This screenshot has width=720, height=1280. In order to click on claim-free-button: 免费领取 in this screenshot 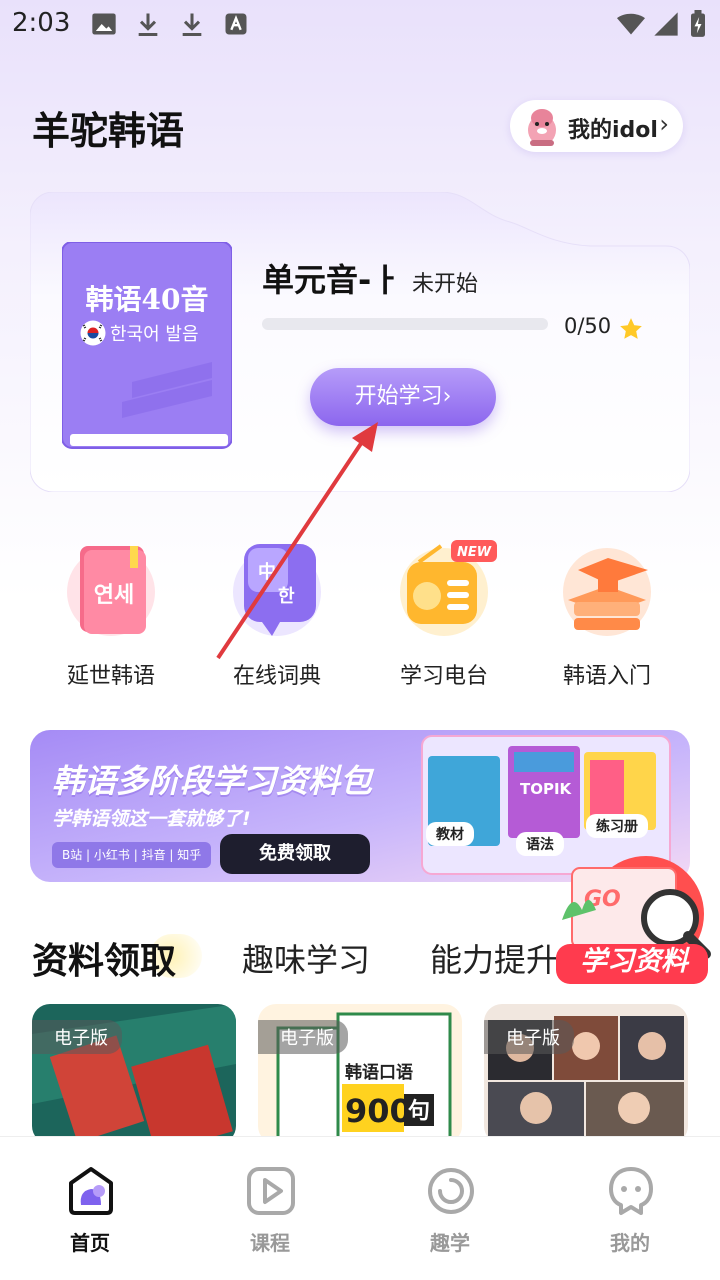, I will do `click(295, 854)`.